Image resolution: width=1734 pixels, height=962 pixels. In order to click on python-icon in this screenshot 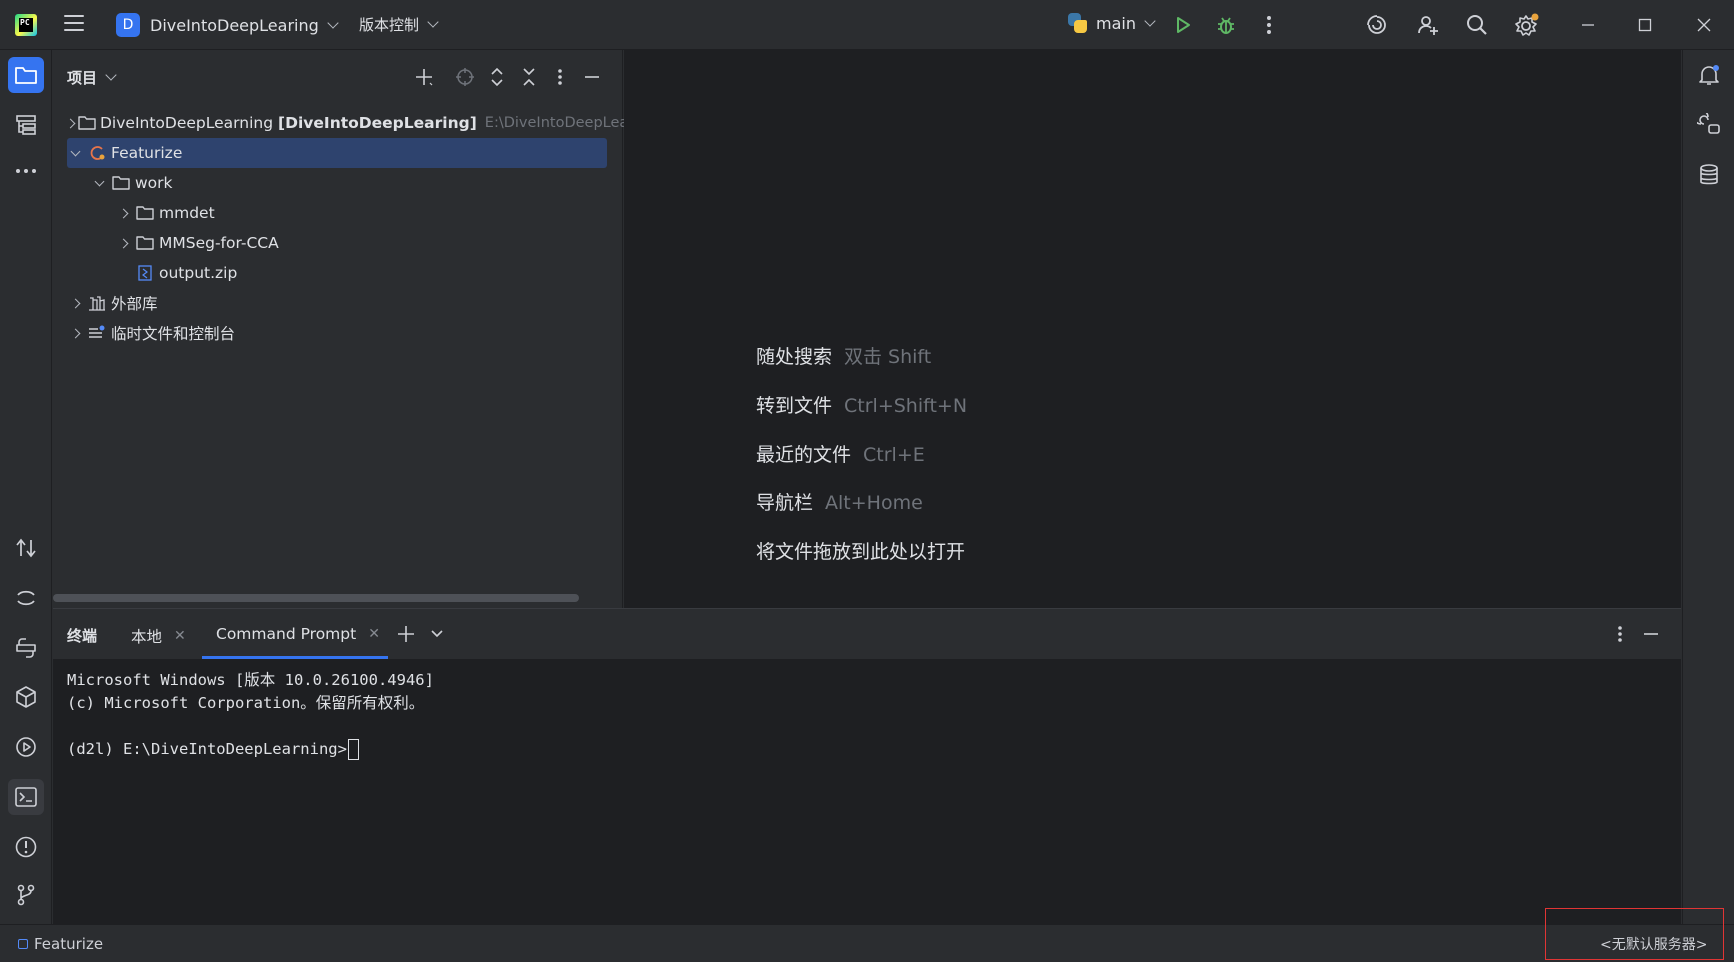, I will do `click(1077, 23)`.